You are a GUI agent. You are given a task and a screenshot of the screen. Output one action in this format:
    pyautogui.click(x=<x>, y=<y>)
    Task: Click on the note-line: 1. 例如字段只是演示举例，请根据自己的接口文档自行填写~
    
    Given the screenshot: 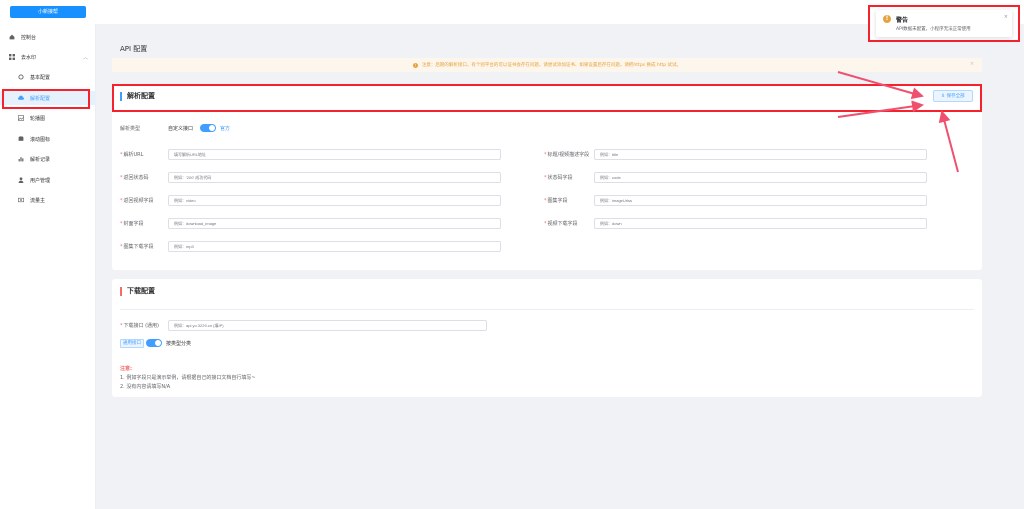 What is the action you would take?
    pyautogui.click(x=188, y=378)
    